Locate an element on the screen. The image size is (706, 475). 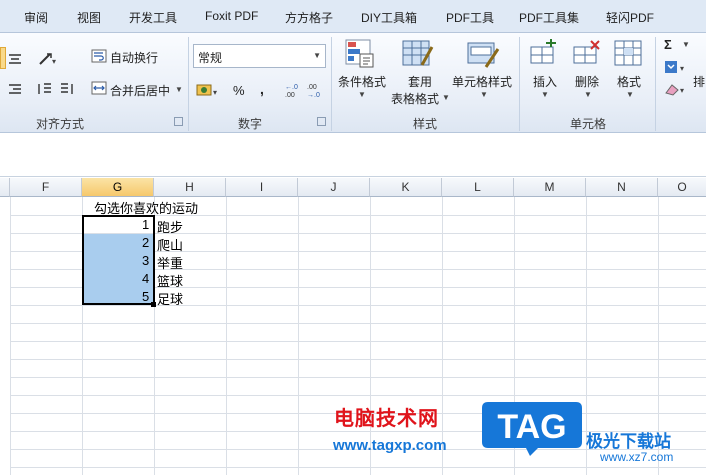
cell-styles-button: 单元格样式 is located at coordinates (482, 81).